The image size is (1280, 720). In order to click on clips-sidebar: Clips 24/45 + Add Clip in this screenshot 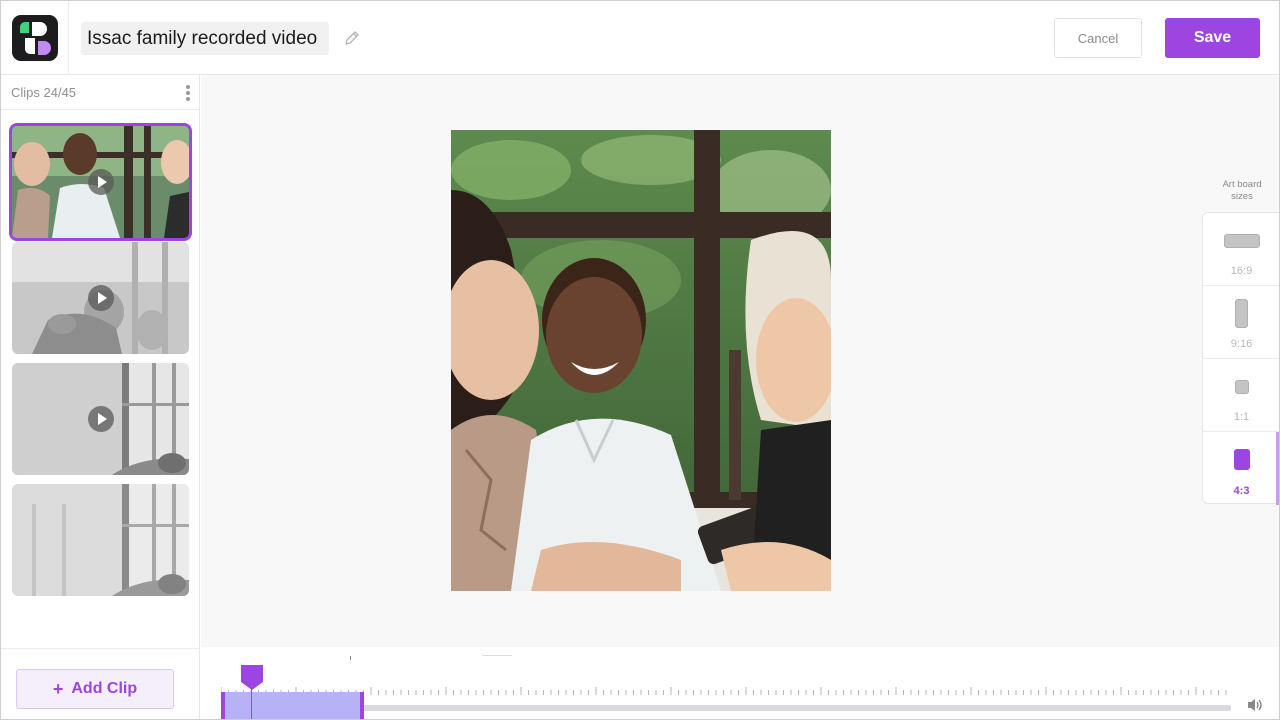, I will do `click(100, 397)`.